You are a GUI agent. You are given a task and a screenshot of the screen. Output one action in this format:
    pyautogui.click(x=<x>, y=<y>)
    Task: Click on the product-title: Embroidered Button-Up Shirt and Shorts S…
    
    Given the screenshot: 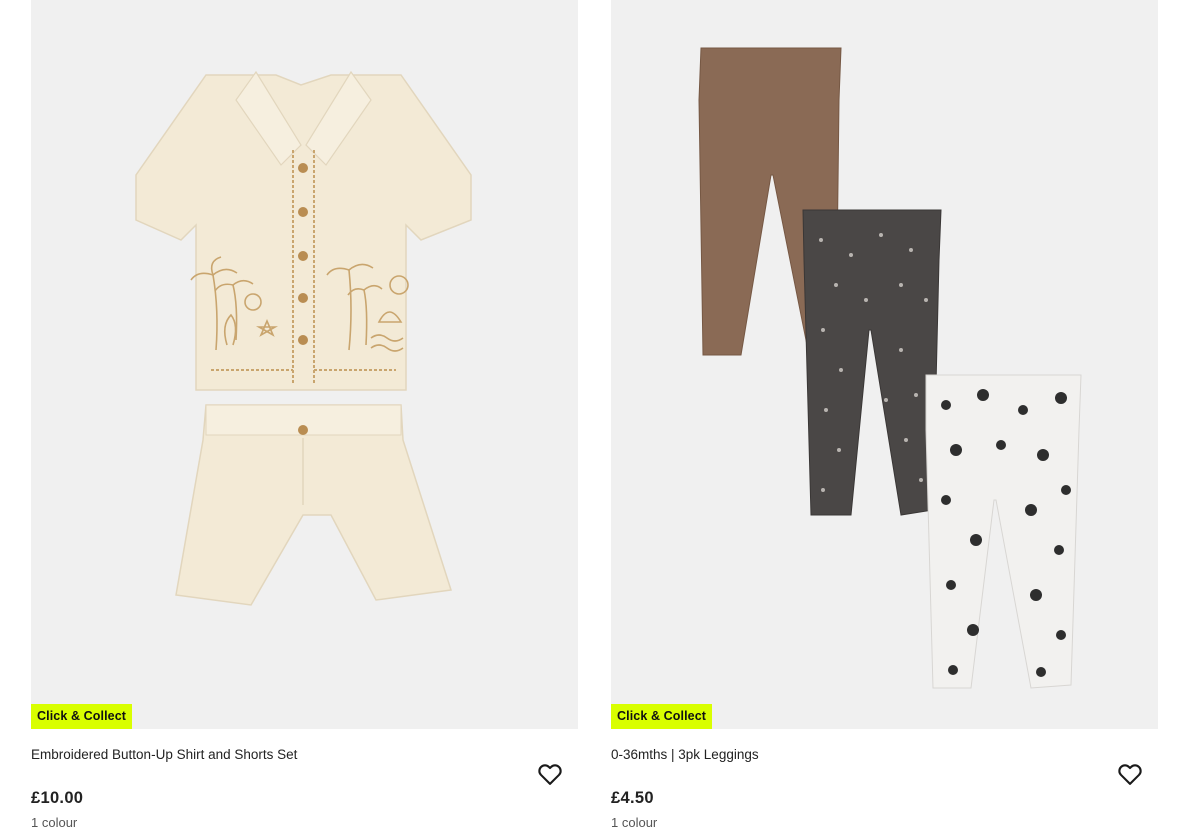 What is the action you would take?
    pyautogui.click(x=164, y=754)
    